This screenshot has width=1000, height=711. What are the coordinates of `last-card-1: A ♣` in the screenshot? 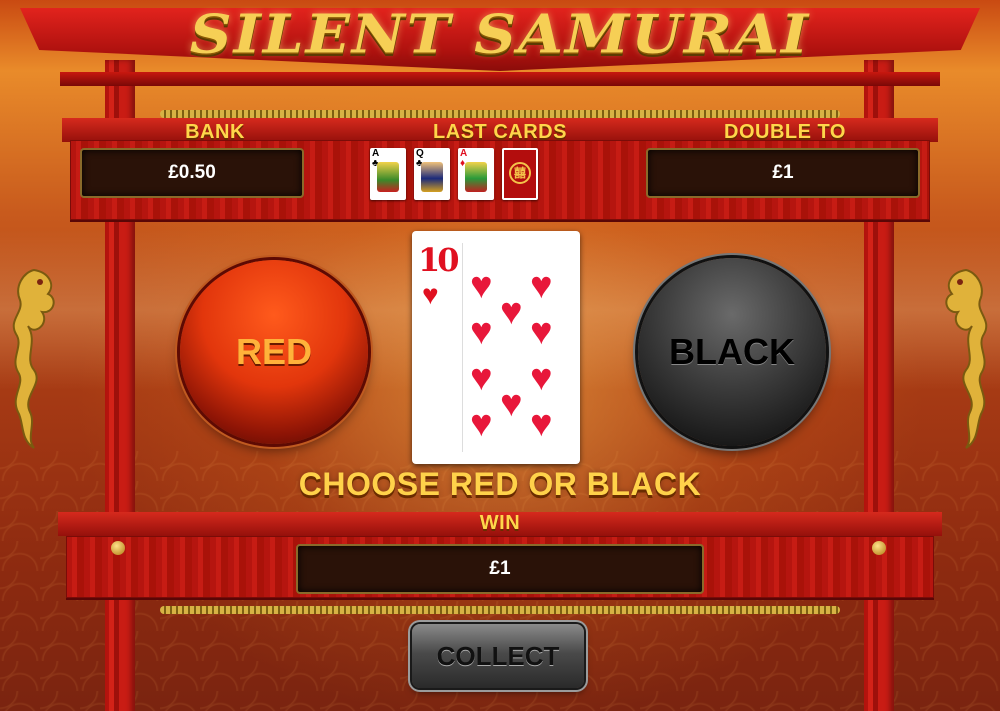 It's located at (388, 174).